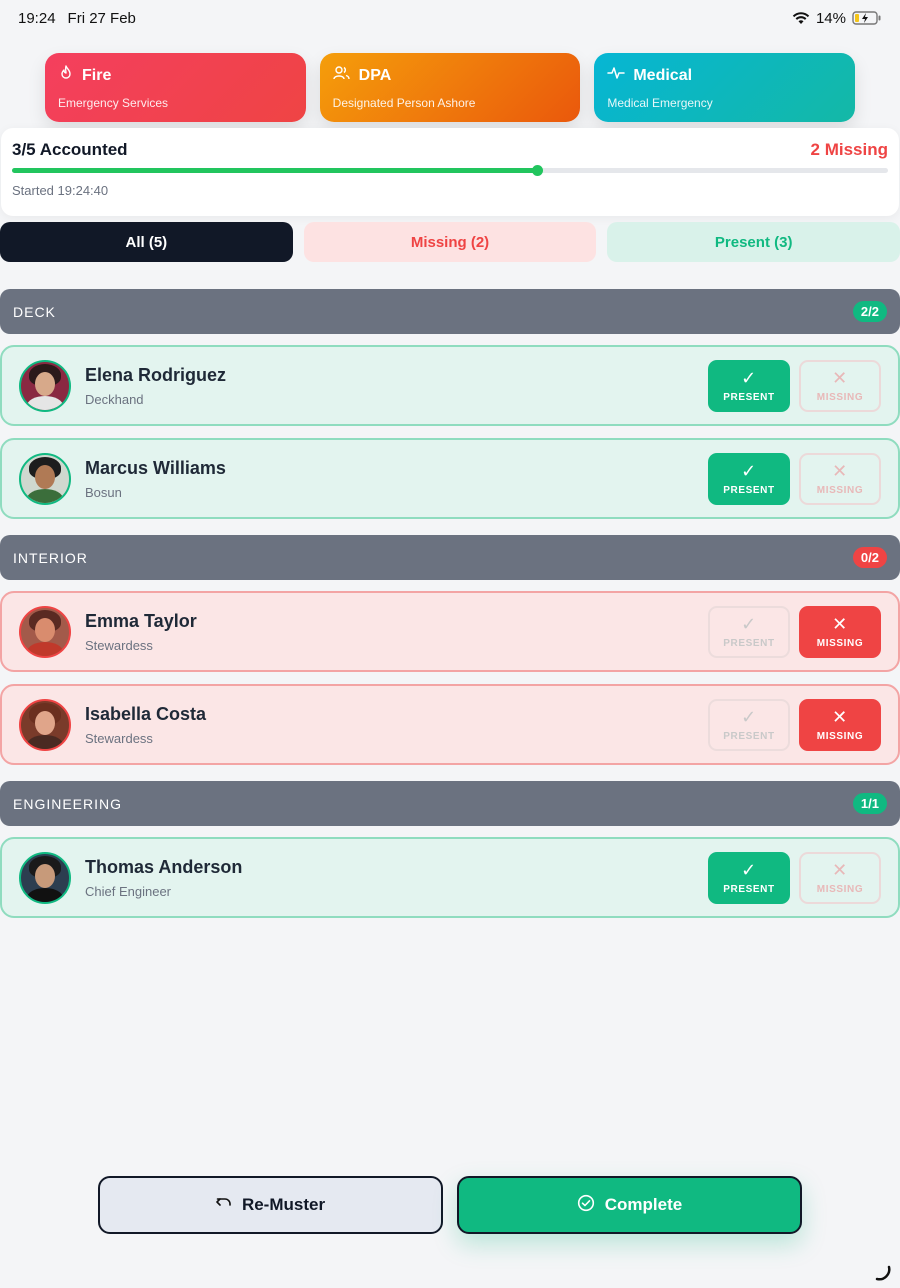 Image resolution: width=900 pixels, height=1288 pixels. Describe the element at coordinates (869, 557) in the screenshot. I see `group-count-badge: 0/2` at that location.